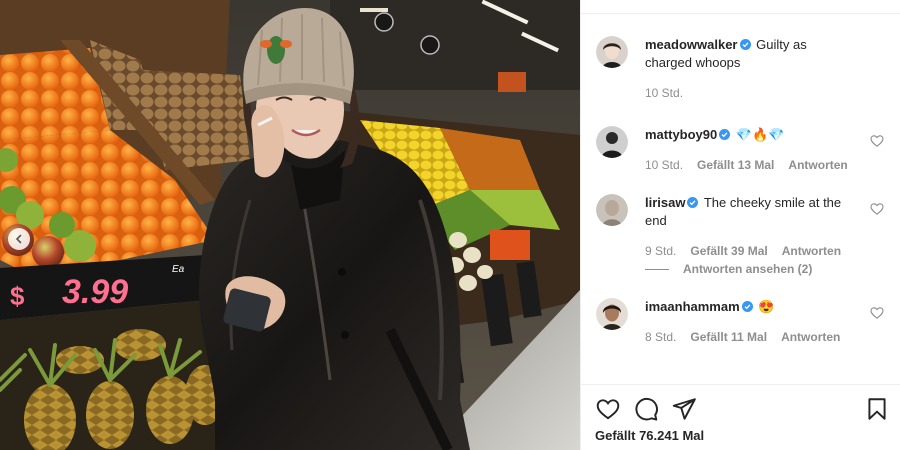  What do you see at coordinates (766, 306) in the screenshot?
I see `comment-text: 😍` at bounding box center [766, 306].